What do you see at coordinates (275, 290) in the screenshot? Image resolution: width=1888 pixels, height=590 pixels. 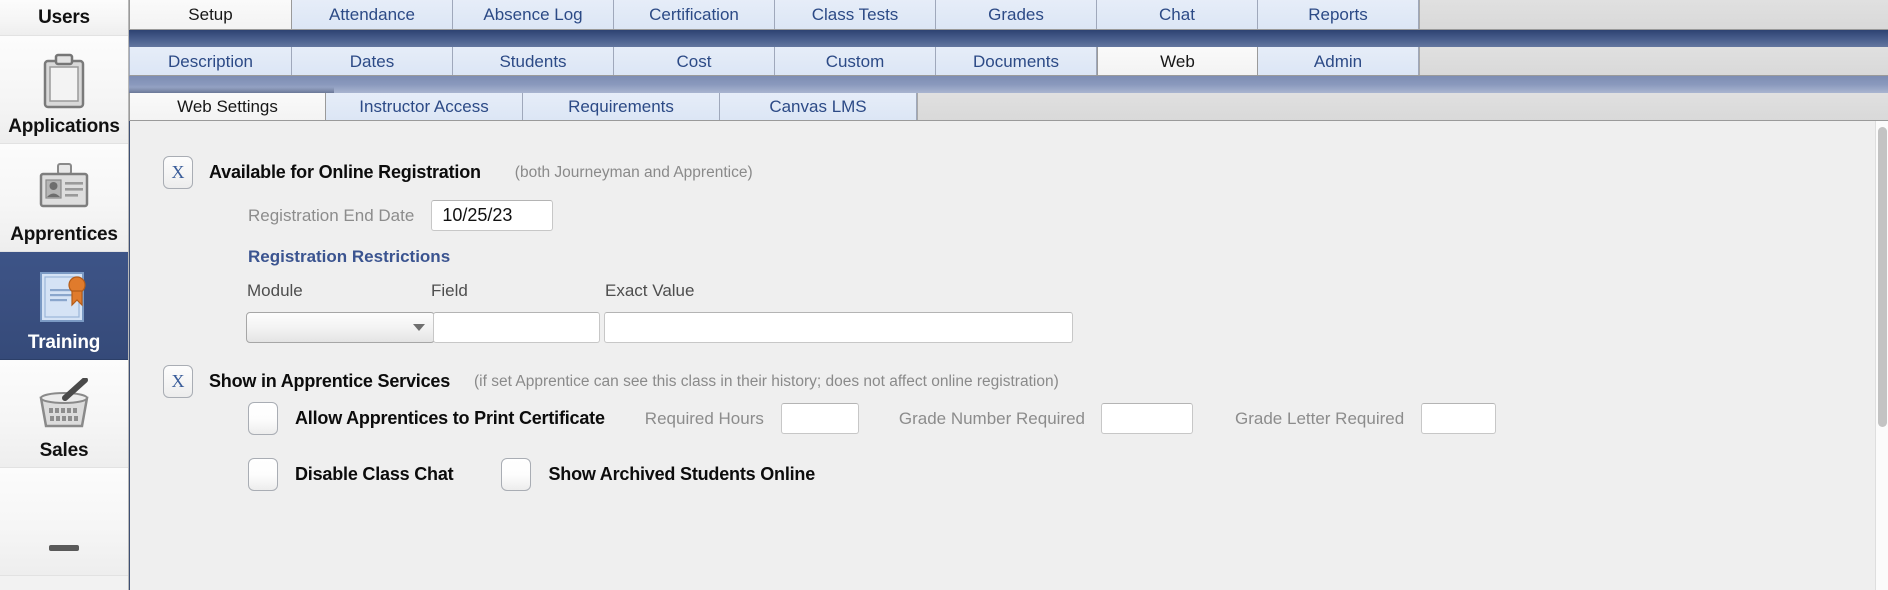 I see `column-header-module: Module` at bounding box center [275, 290].